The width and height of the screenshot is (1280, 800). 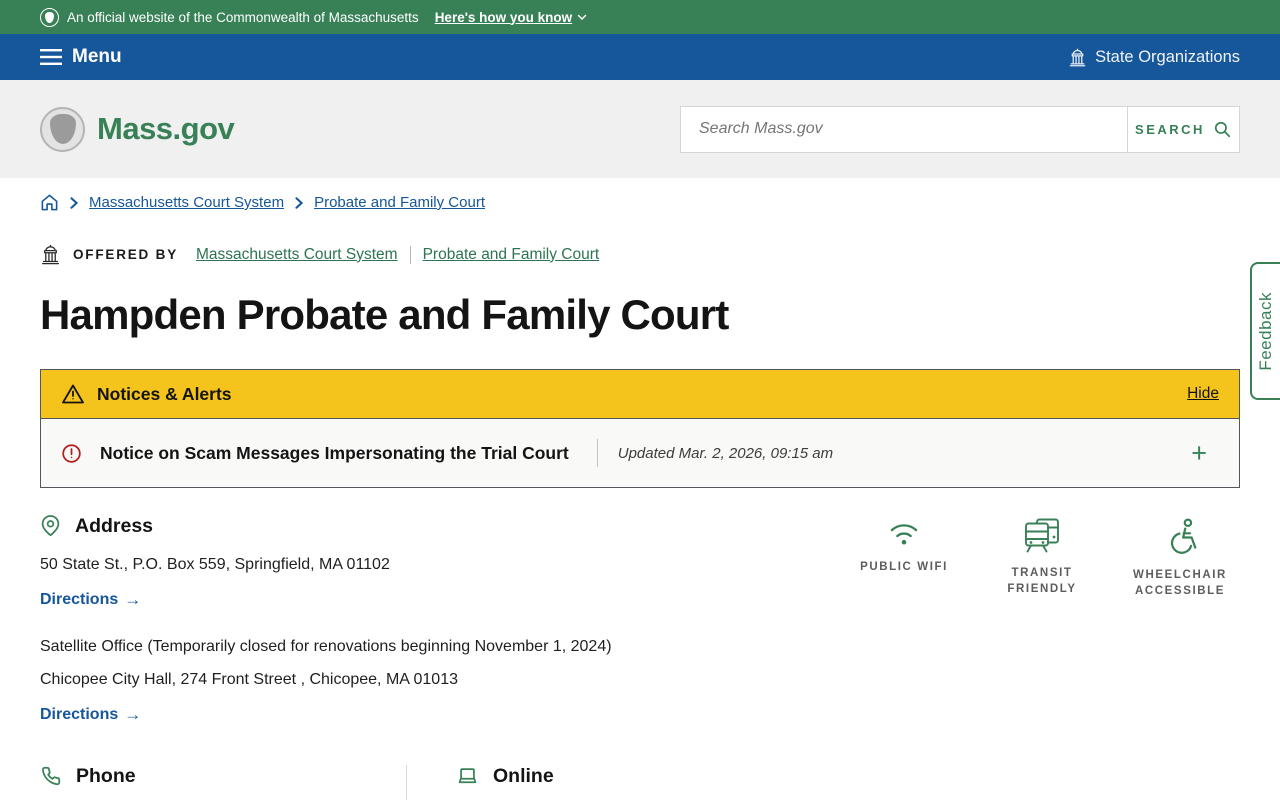 What do you see at coordinates (73, 394) in the screenshot?
I see `warning-triangle-icon` at bounding box center [73, 394].